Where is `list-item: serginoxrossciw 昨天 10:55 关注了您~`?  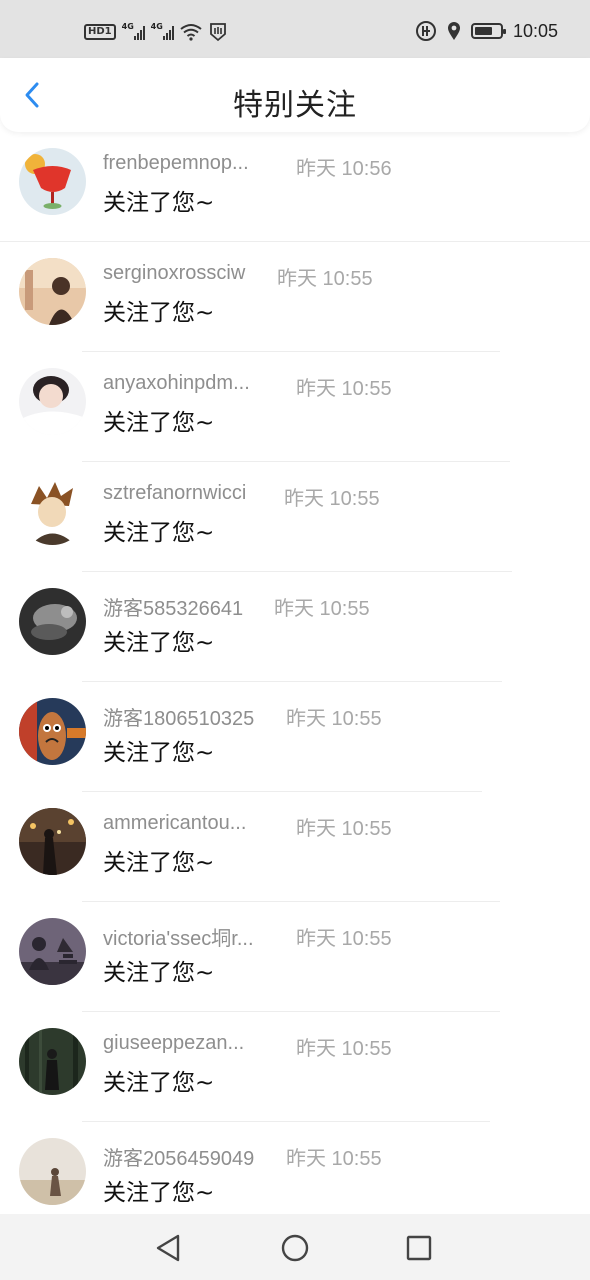 list-item: serginoxrossciw 昨天 10:55 关注了您~ is located at coordinates (295, 297).